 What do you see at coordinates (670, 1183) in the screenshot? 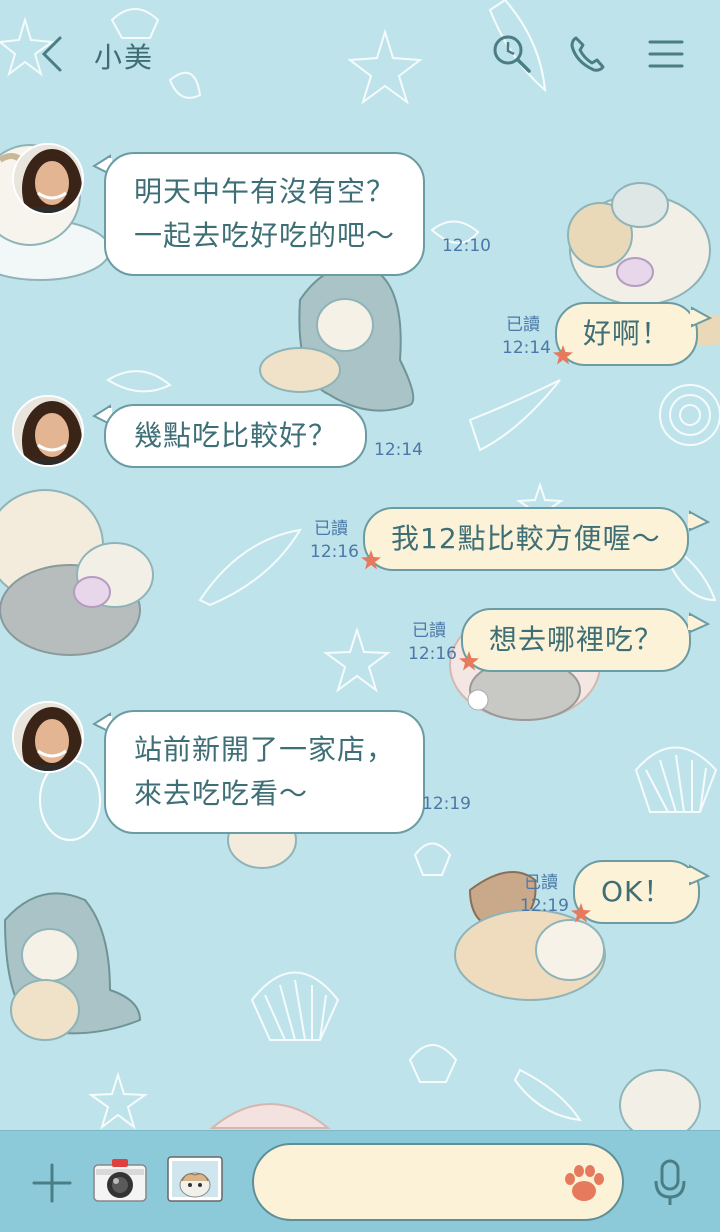
I see `microphone-icon` at bounding box center [670, 1183].